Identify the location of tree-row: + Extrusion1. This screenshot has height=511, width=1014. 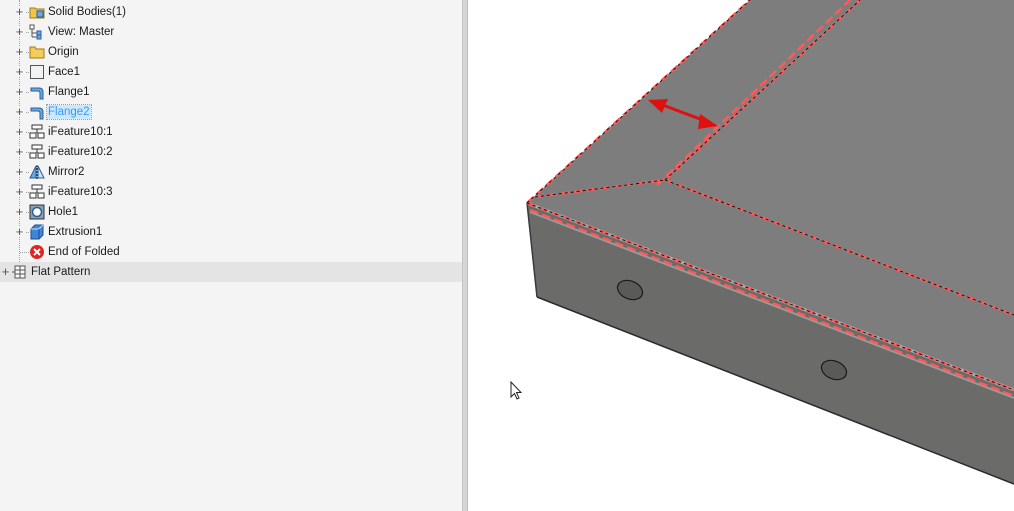
(231, 232).